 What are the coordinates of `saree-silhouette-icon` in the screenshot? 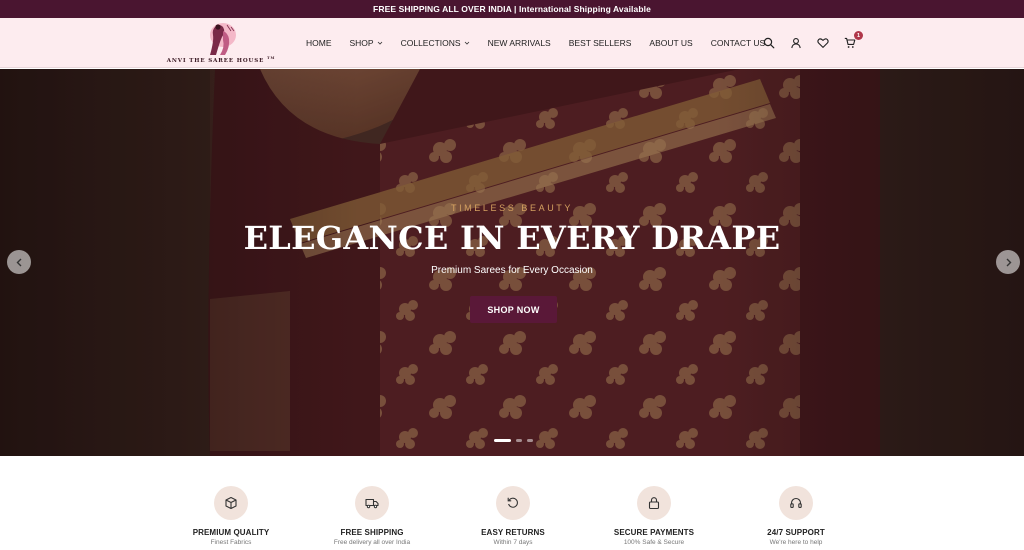 It's located at (223, 39).